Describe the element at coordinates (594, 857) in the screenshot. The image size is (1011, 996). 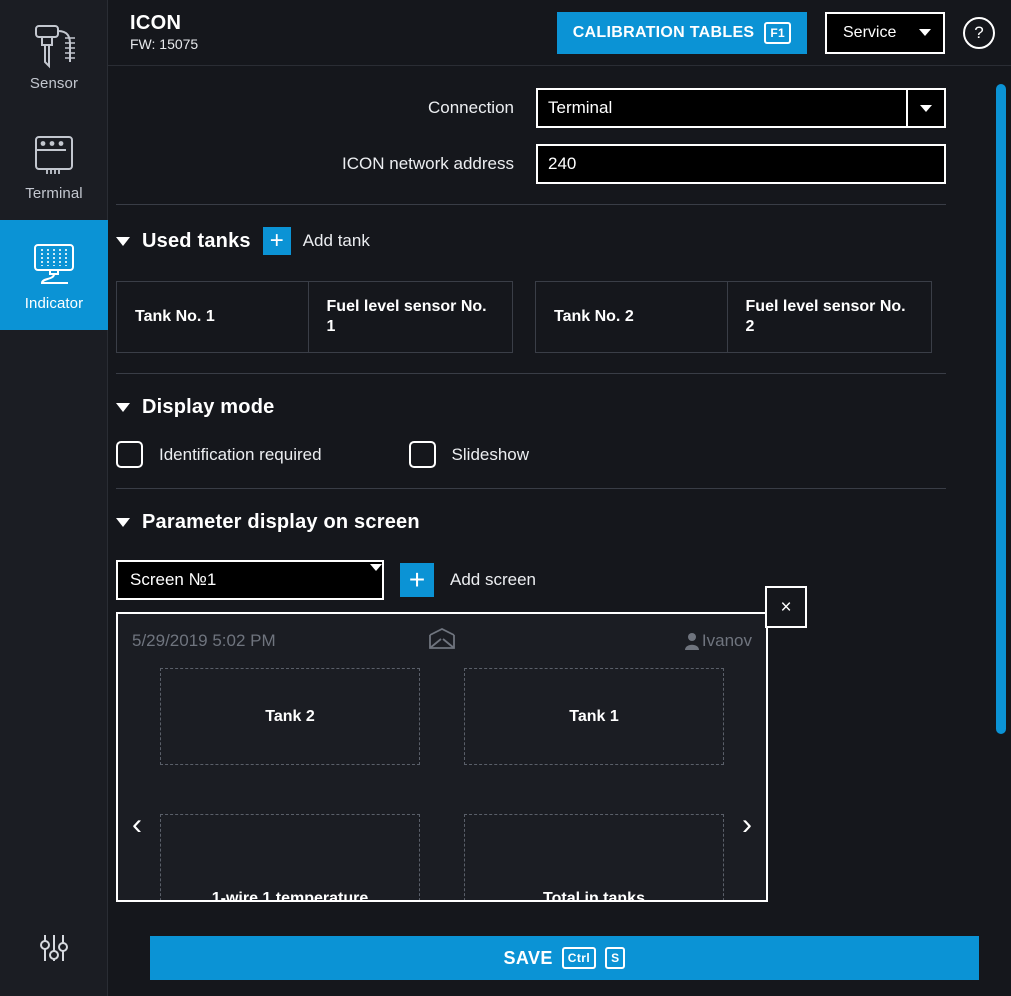
I see `preview-tile: Total in tanks` at that location.